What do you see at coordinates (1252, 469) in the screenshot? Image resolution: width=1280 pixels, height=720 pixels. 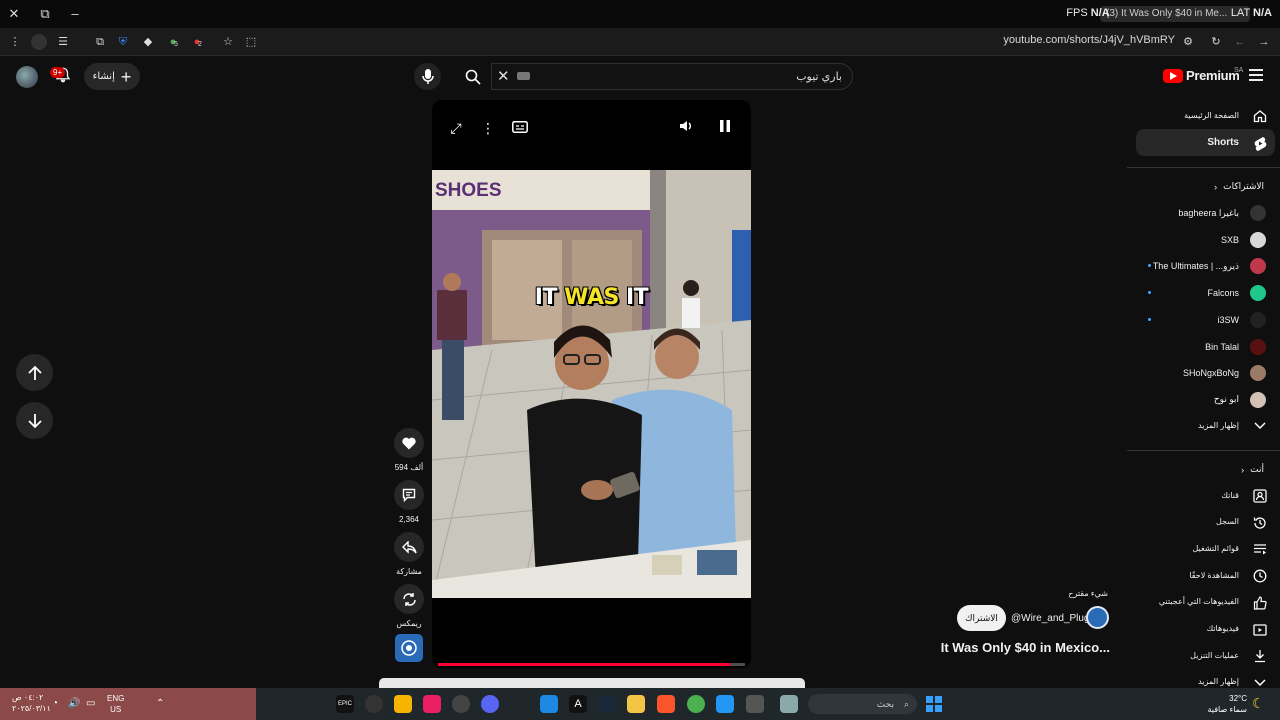 I see `you-header: › أنت` at bounding box center [1252, 469].